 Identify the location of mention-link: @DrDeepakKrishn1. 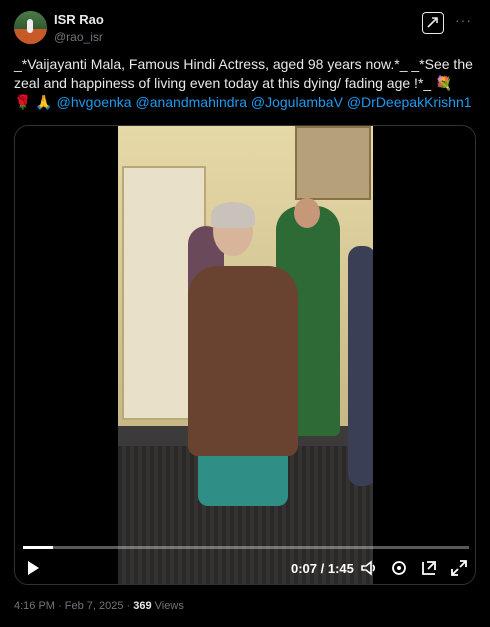
(409, 102).